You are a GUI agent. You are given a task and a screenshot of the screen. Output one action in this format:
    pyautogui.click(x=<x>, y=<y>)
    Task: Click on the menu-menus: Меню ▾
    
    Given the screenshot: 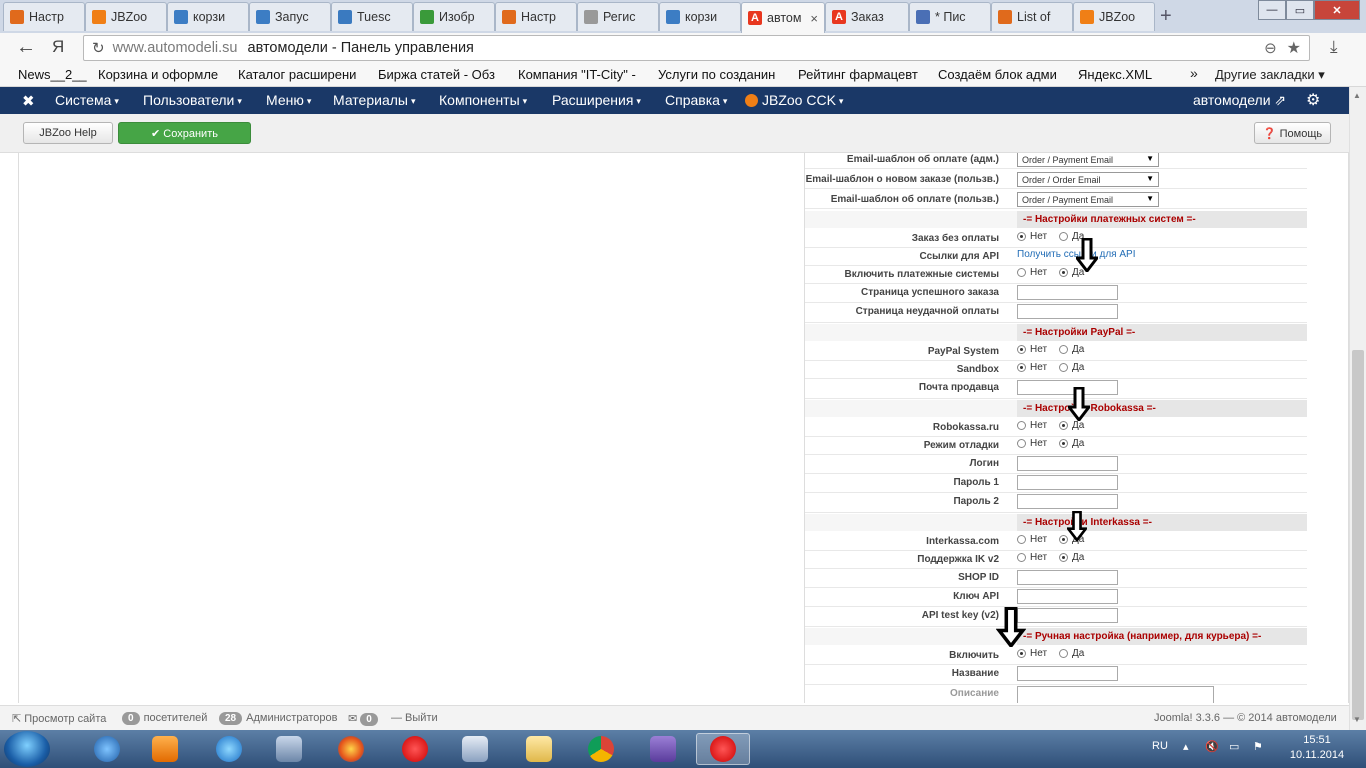 What is the action you would take?
    pyautogui.click(x=288, y=100)
    